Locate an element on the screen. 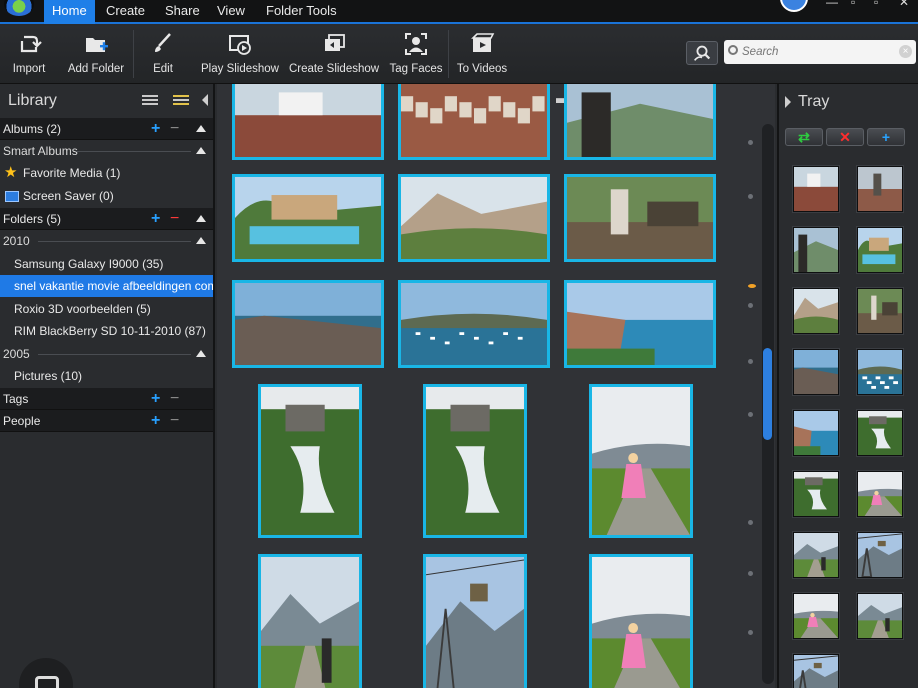 This screenshot has height=688, width=918. folders-section: Folders (5) + − is located at coordinates (106, 219).